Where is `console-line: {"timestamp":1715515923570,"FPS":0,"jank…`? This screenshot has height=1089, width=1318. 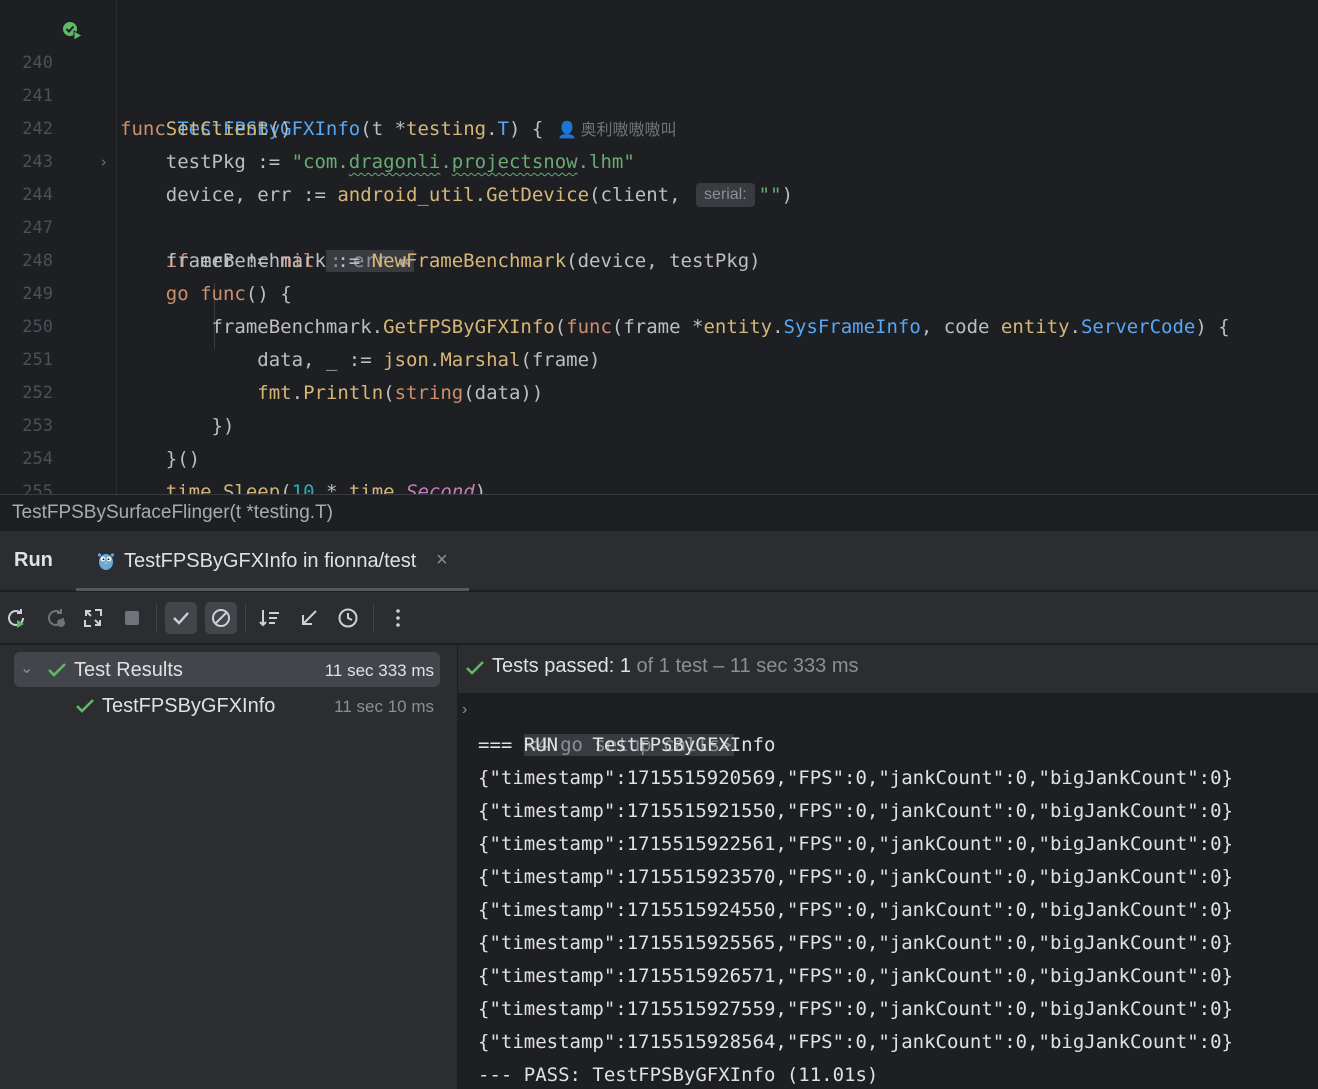
console-line: {"timestamp":1715515923570,"FPS":0,"jank… is located at coordinates (855, 877).